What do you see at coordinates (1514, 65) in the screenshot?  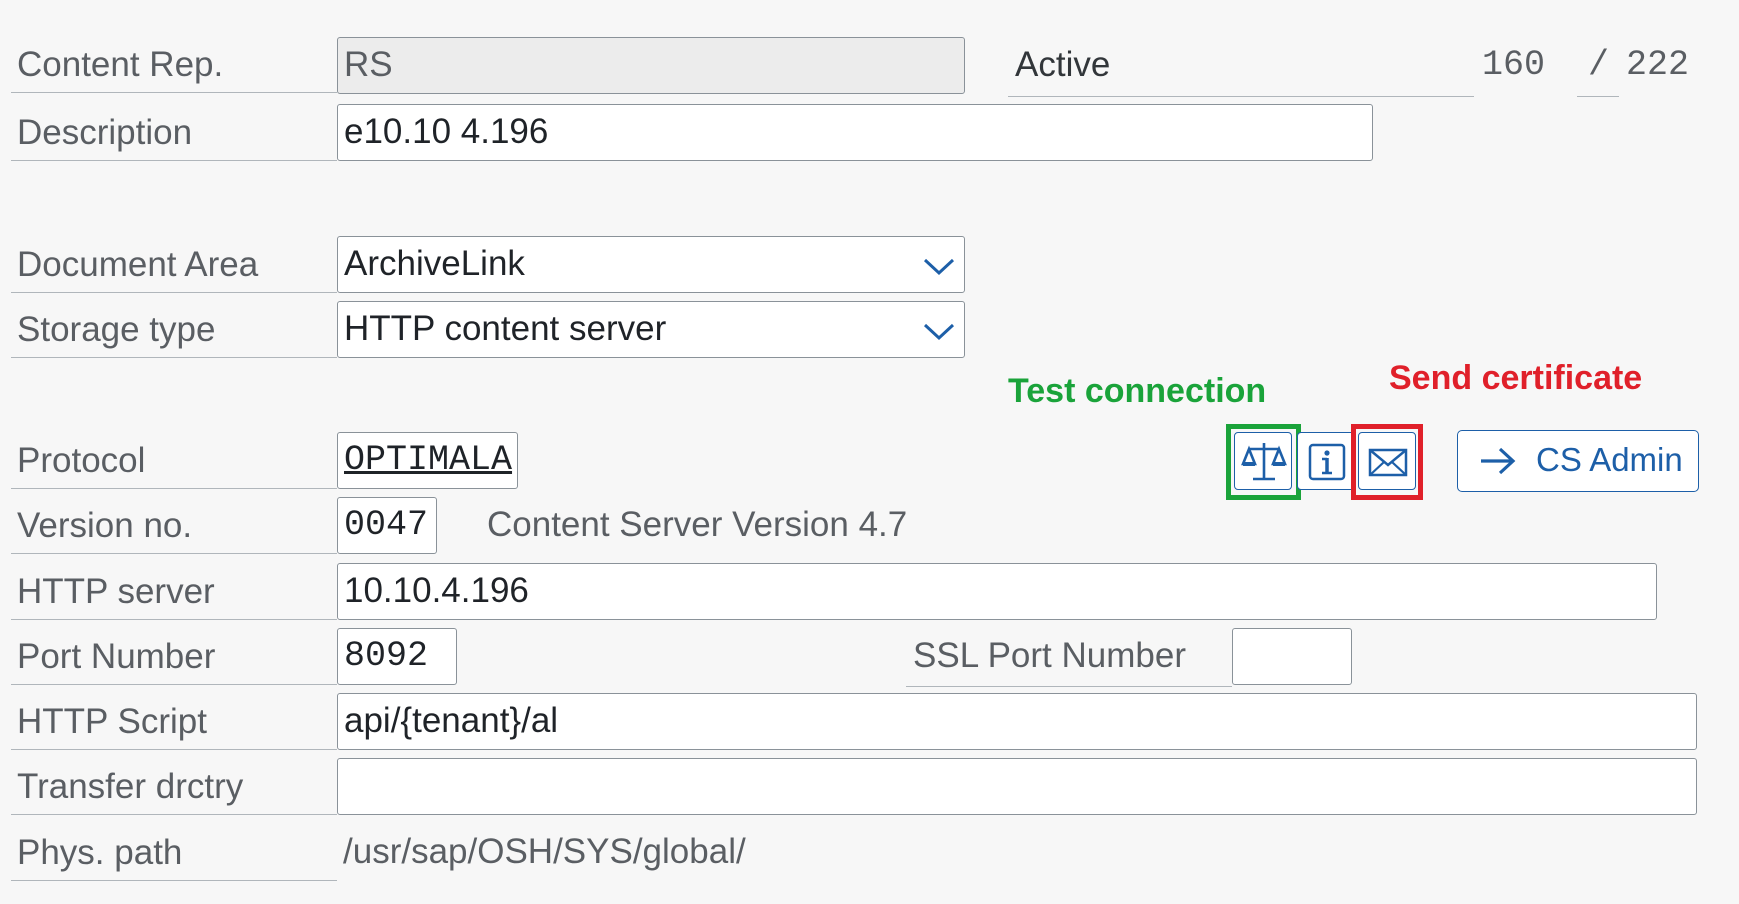 I see `record-counter-current: 160` at bounding box center [1514, 65].